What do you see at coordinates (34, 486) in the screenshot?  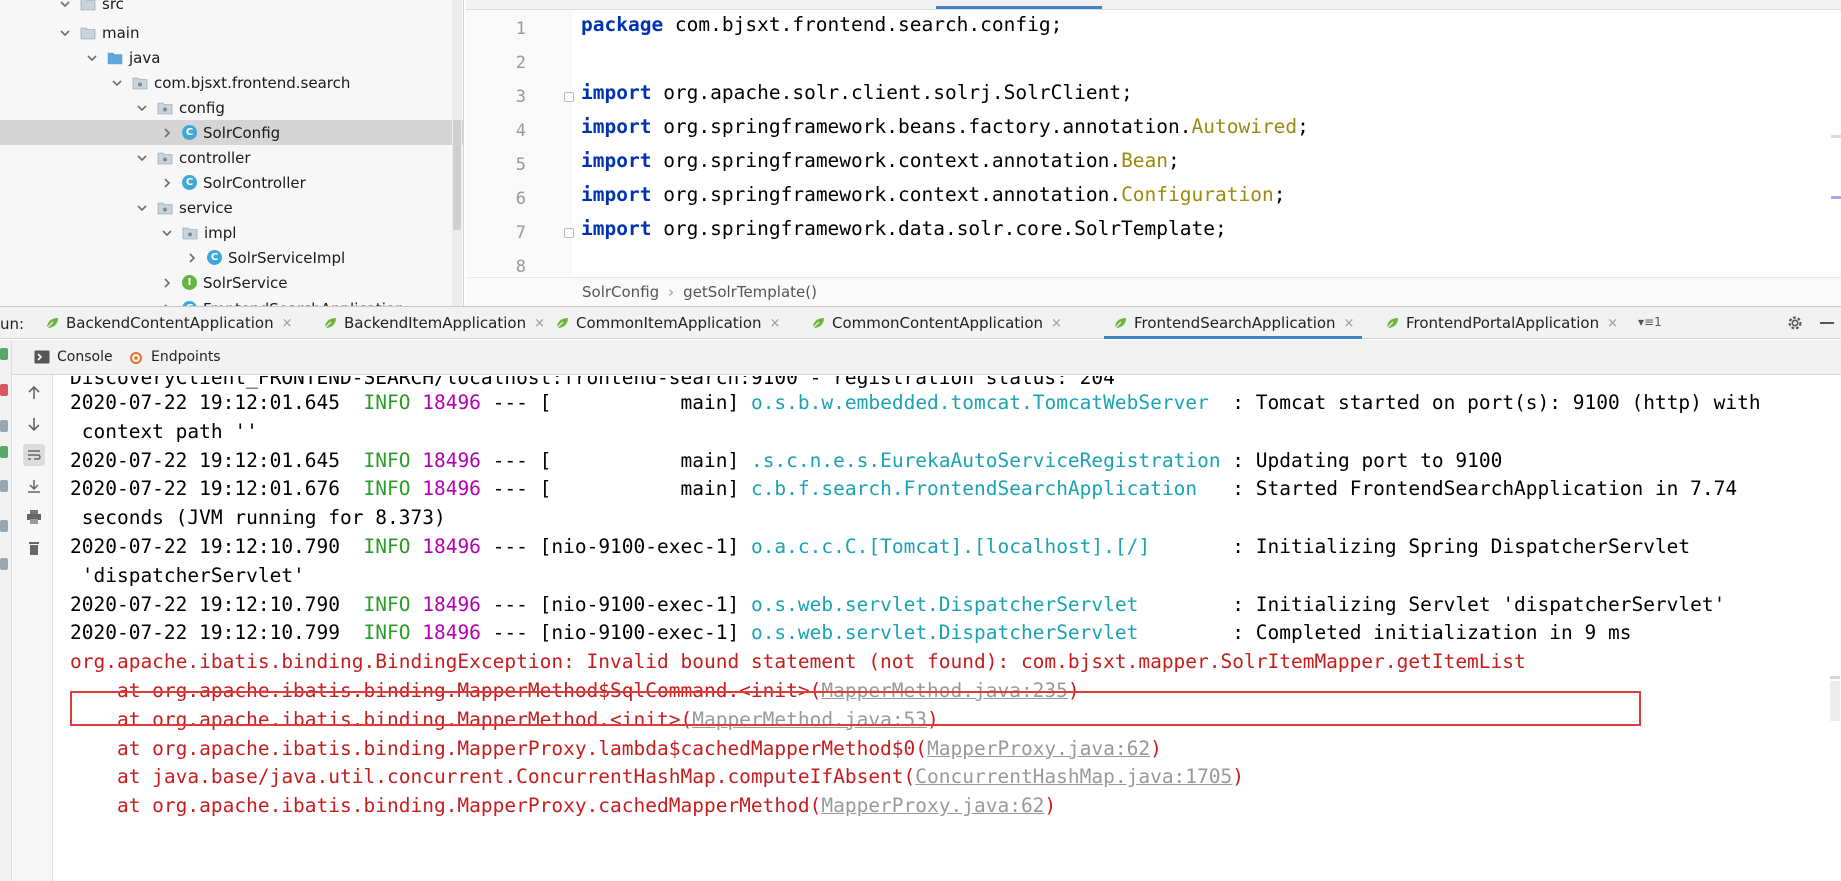 I see `scroll-to-end-icon` at bounding box center [34, 486].